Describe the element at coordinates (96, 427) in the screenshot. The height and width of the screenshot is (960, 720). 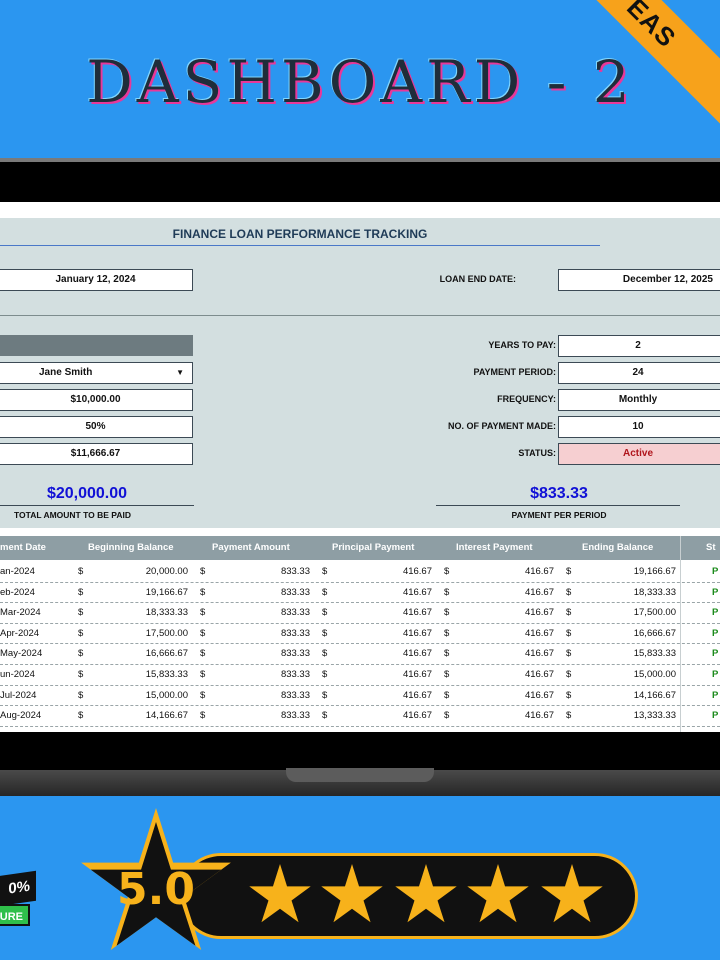
I see `interest-rate-field: 50%` at that location.